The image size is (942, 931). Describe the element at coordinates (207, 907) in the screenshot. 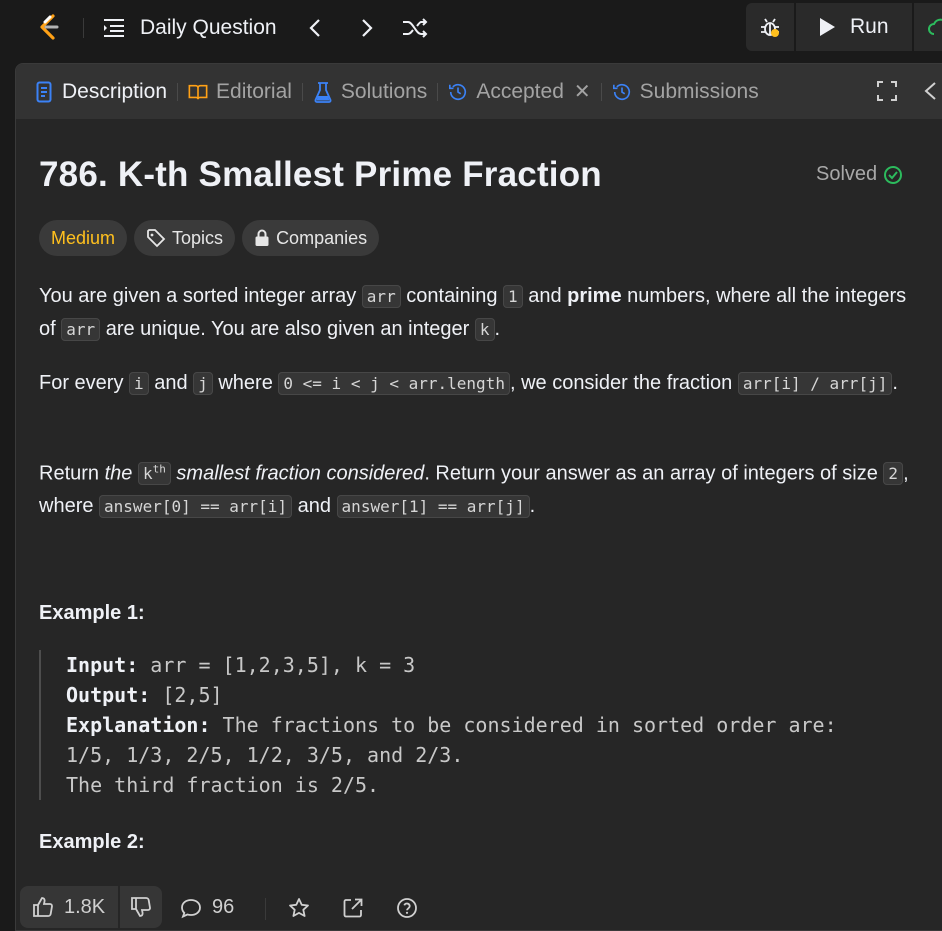

I see `comments-button: 96` at that location.